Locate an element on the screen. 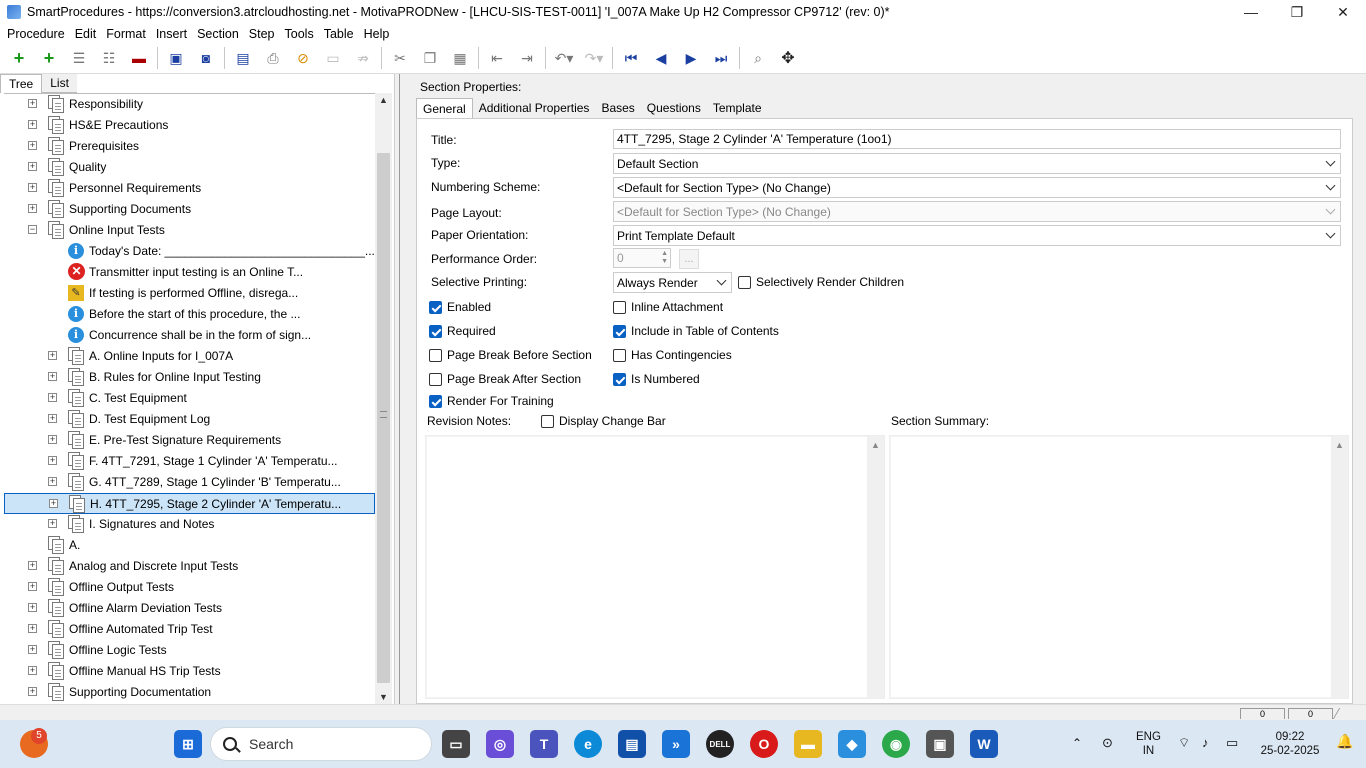  copy-icon: ❐ is located at coordinates (430, 58).